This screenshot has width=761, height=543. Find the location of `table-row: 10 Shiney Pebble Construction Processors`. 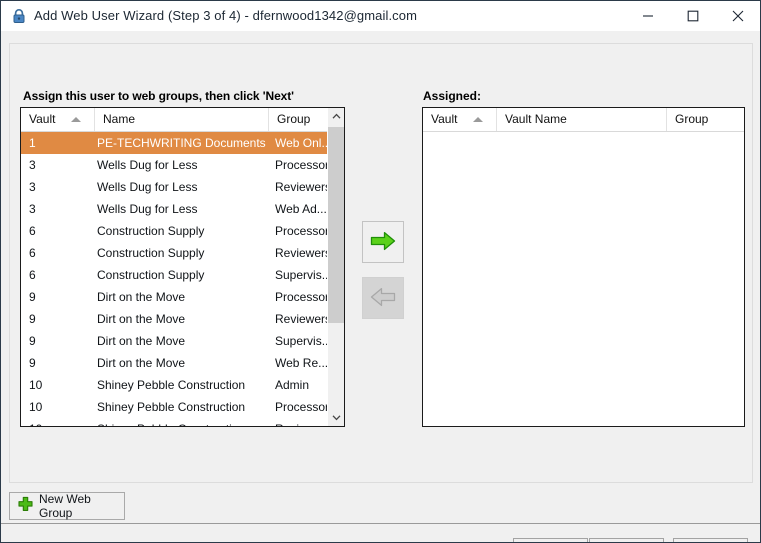

table-row: 10 Shiney Pebble Construction Processors is located at coordinates (174, 407).